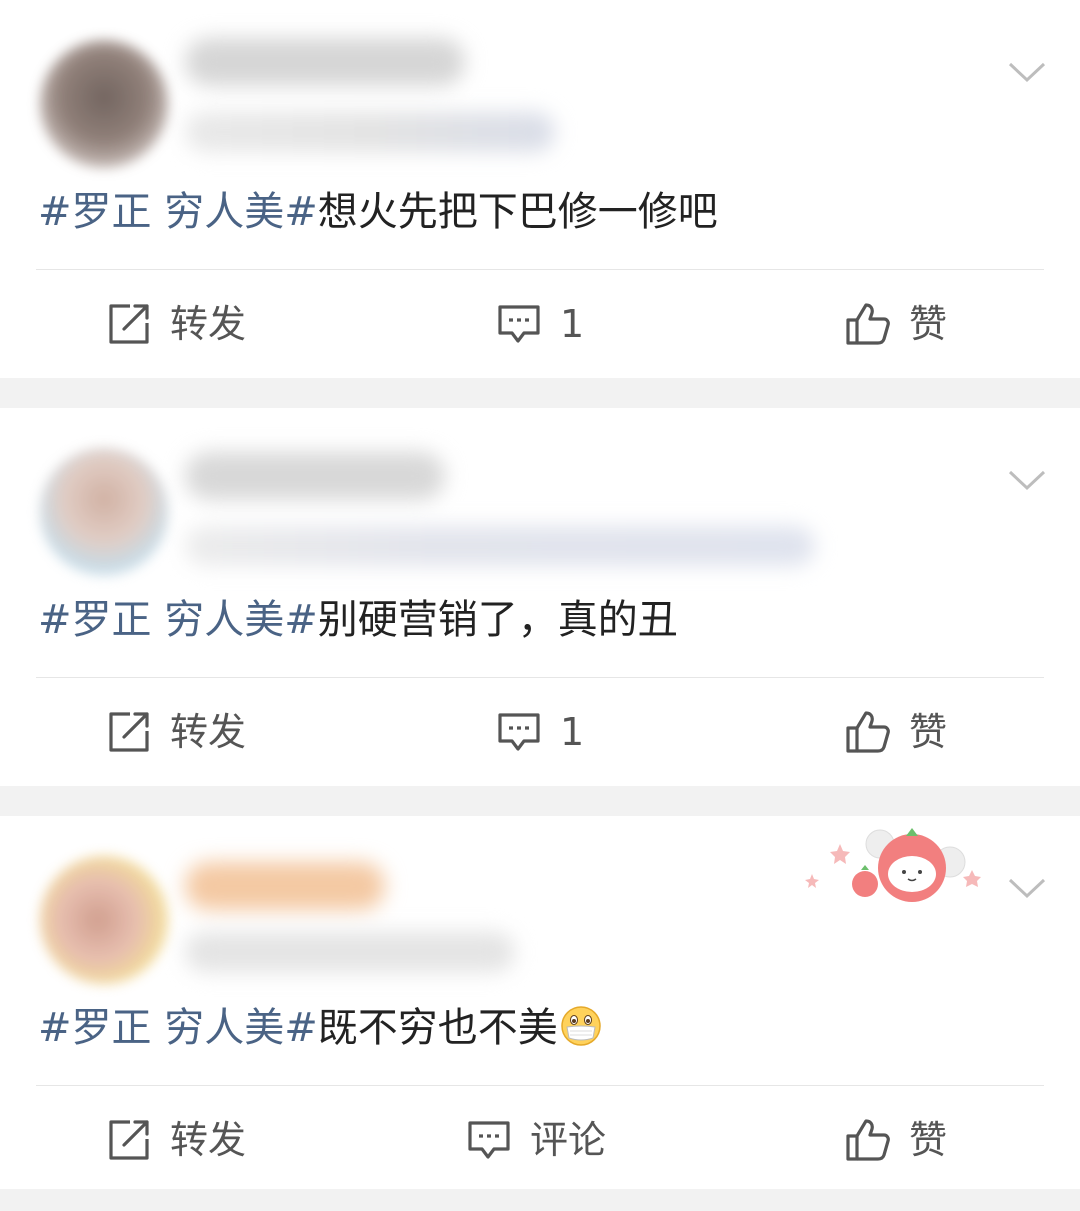 This screenshot has width=1080, height=1211. Describe the element at coordinates (437, 1028) in the screenshot. I see `post-text: 既不穷也不美` at that location.